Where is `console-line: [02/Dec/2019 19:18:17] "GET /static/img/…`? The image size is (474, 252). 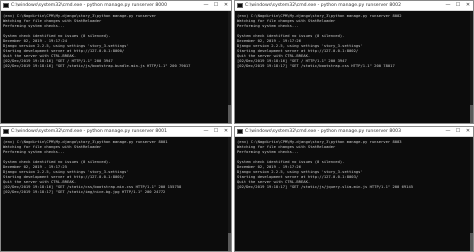 console-line: [02/Dec/2019 19:18:17] "GET /static/img/… is located at coordinates (84, 191).